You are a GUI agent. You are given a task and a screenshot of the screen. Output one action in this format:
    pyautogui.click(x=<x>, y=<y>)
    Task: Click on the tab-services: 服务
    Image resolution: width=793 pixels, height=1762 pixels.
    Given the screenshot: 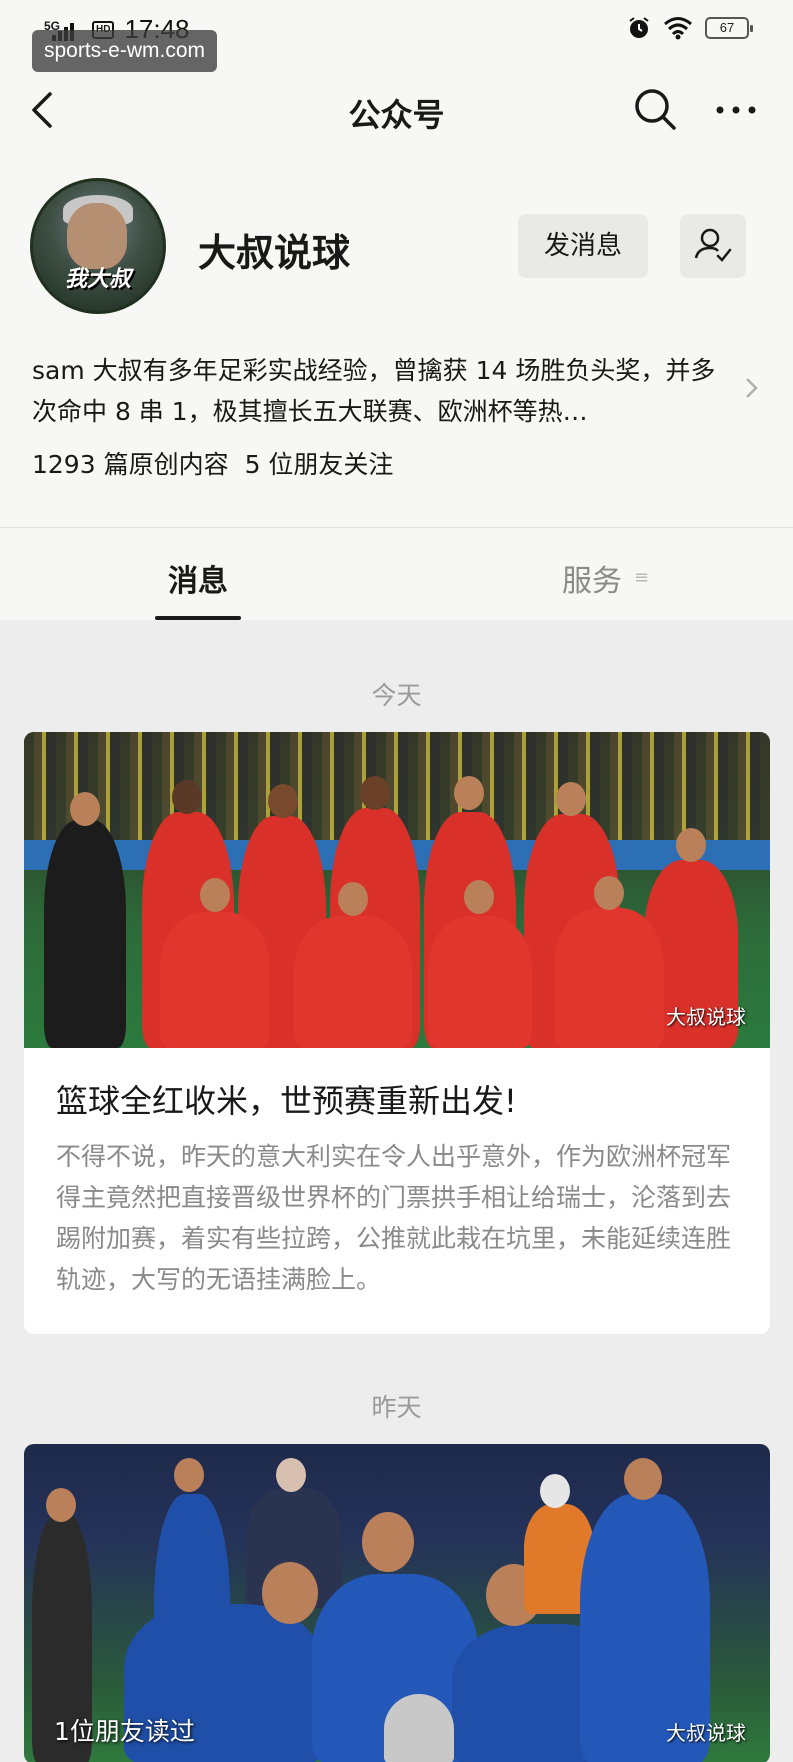 What is the action you would take?
    pyautogui.click(x=592, y=578)
    